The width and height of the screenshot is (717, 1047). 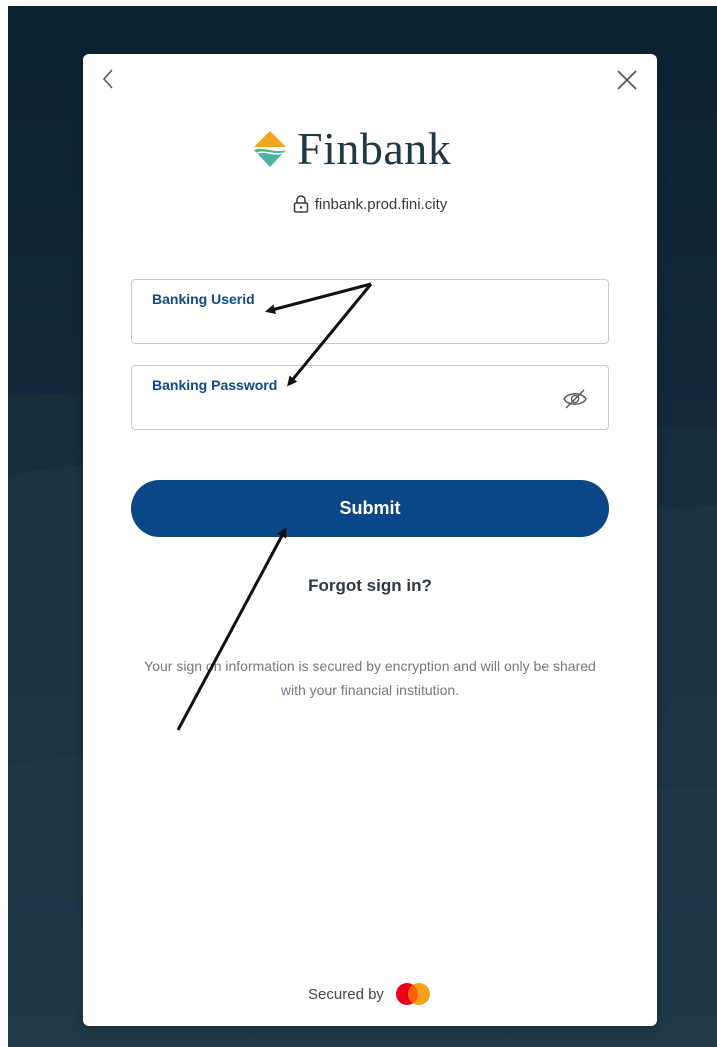 What do you see at coordinates (270, 149) in the screenshot?
I see `finbank-logo-icon` at bounding box center [270, 149].